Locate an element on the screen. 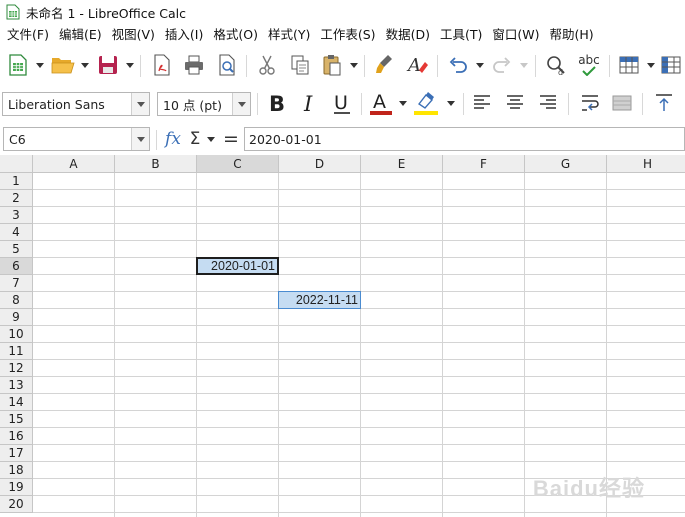  row-header-16: 16 is located at coordinates (16, 436).